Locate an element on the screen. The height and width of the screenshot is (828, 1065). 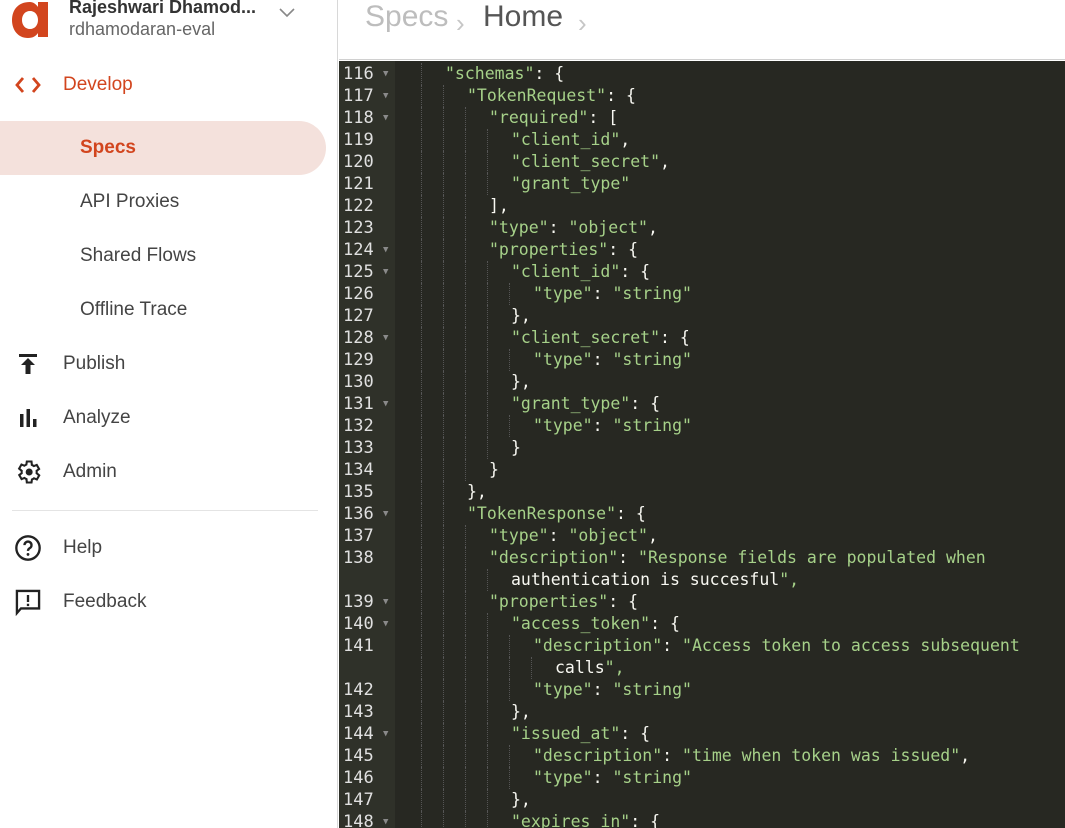
page-header: Specs › Home › is located at coordinates (702, 30).